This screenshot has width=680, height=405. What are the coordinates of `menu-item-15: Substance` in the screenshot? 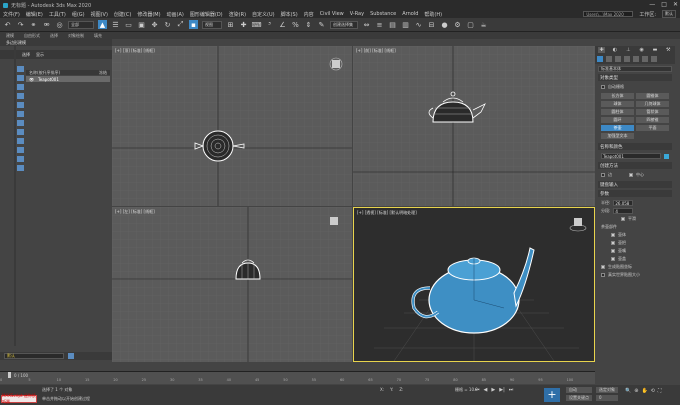 It's located at (383, 14).